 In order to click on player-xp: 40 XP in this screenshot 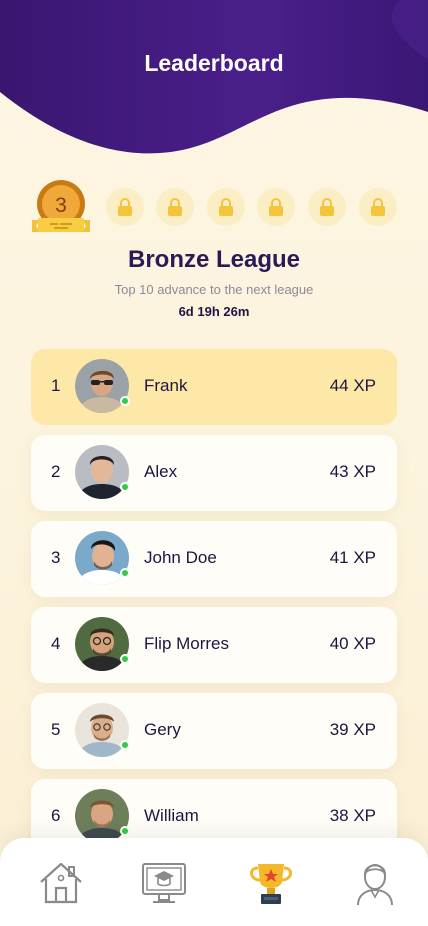, I will do `click(352, 643)`.